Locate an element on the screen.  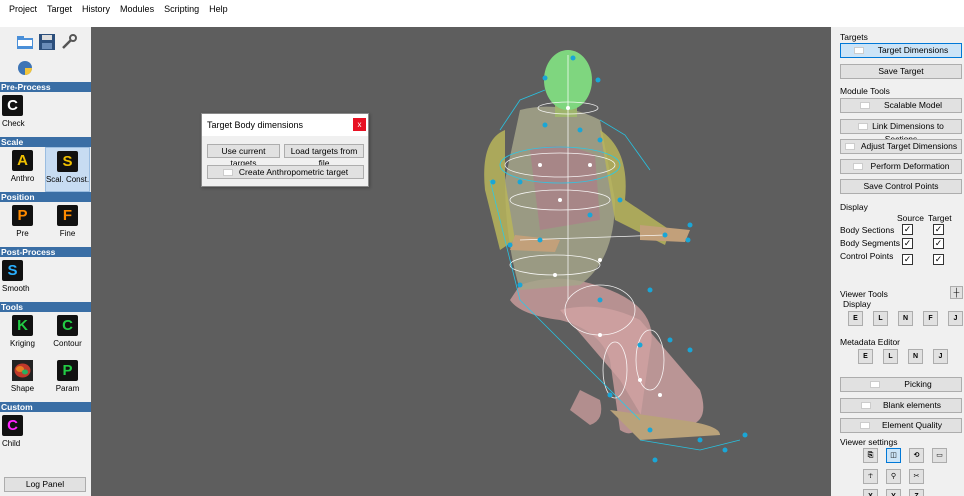
tool-fine: F Fine is located at coordinates (67, 224).